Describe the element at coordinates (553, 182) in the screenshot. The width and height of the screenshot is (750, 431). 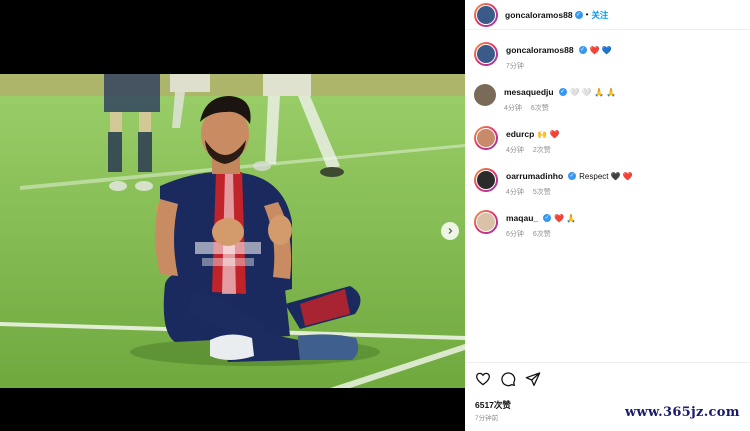
I see `comment-item: oarrumadinho ✓ Respect 🖤 ❤️ 4分钟 5次赞` at that location.